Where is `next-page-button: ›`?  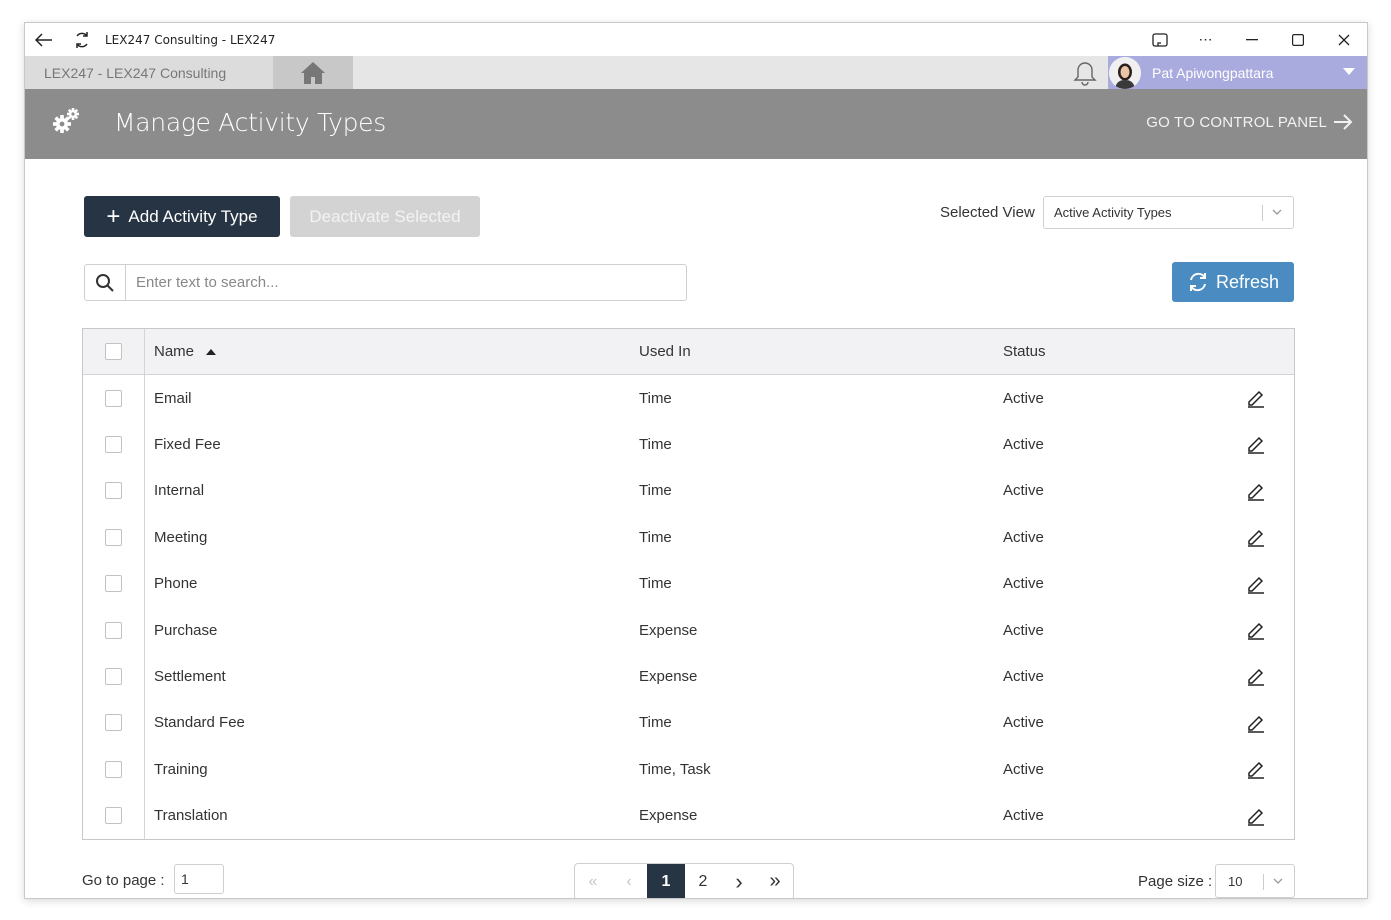 next-page-button: › is located at coordinates (739, 881).